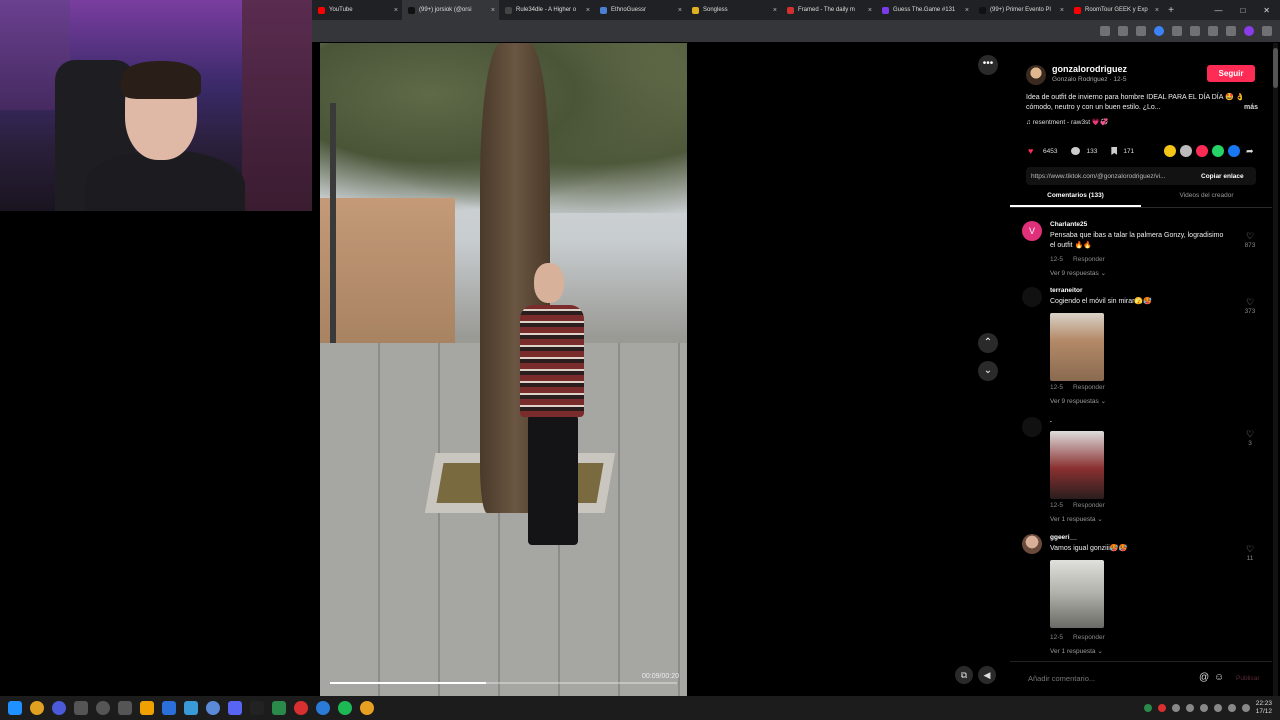  Describe the element at coordinates (1251, 108) in the screenshot. I see `more-link: más` at that location.